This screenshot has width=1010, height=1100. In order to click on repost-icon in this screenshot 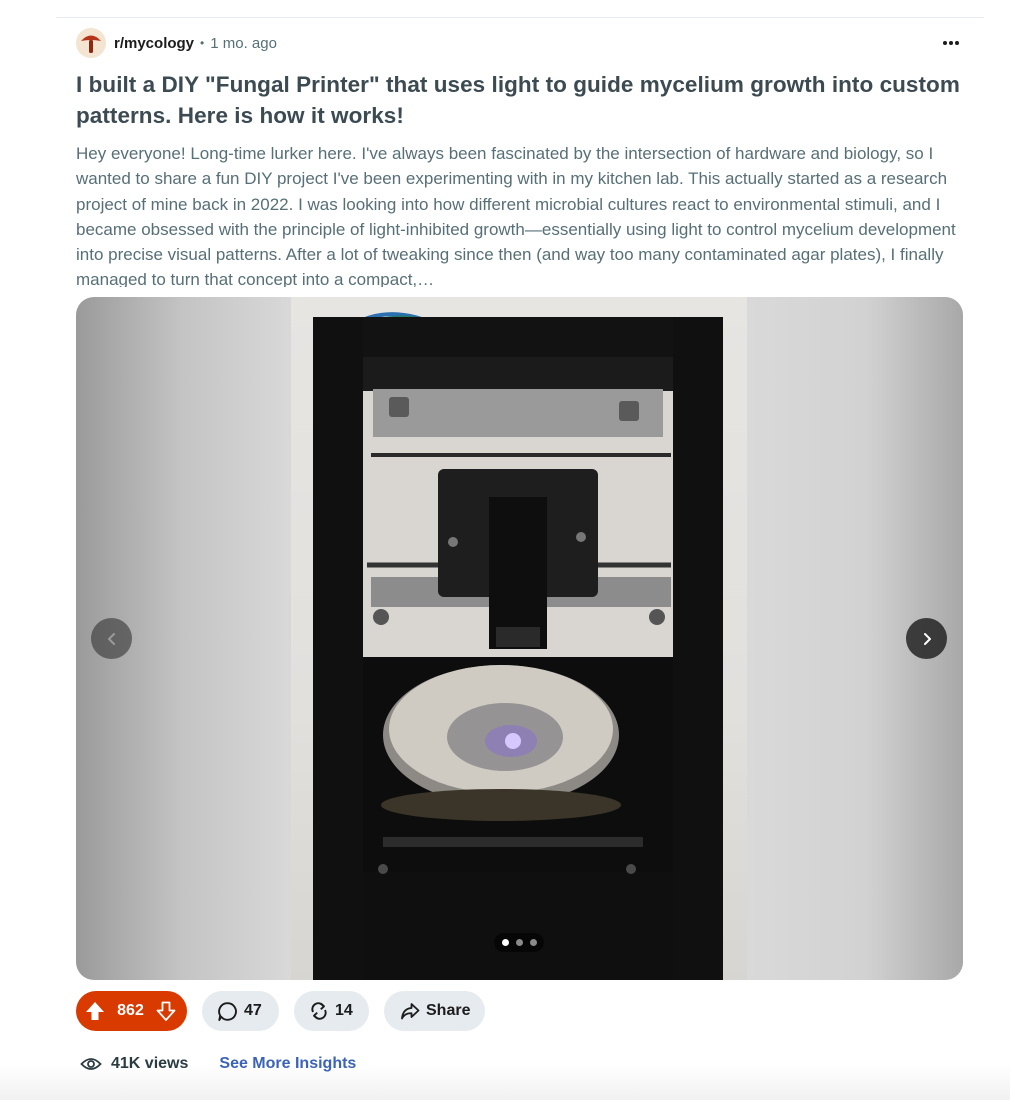, I will do `click(319, 1011)`.